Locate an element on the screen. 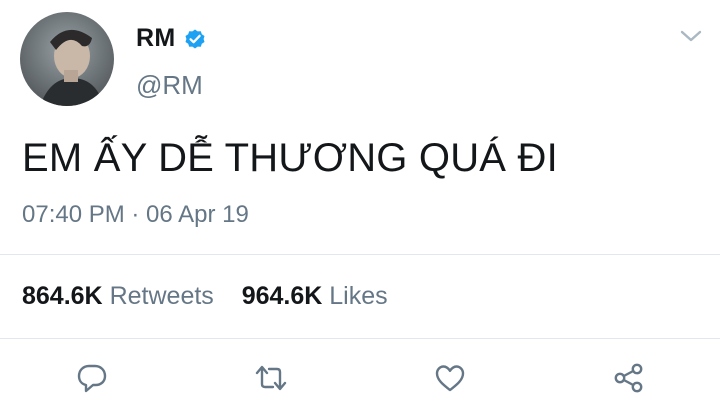  share-icon is located at coordinates (628, 378).